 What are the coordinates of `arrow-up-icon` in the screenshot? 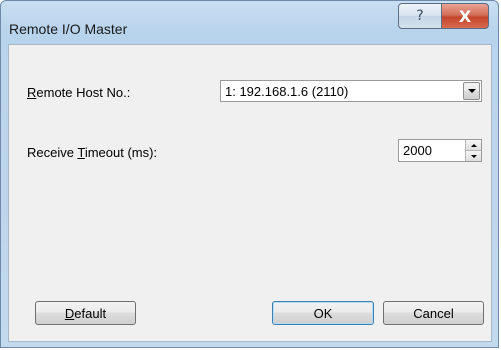 It's located at (473, 145).